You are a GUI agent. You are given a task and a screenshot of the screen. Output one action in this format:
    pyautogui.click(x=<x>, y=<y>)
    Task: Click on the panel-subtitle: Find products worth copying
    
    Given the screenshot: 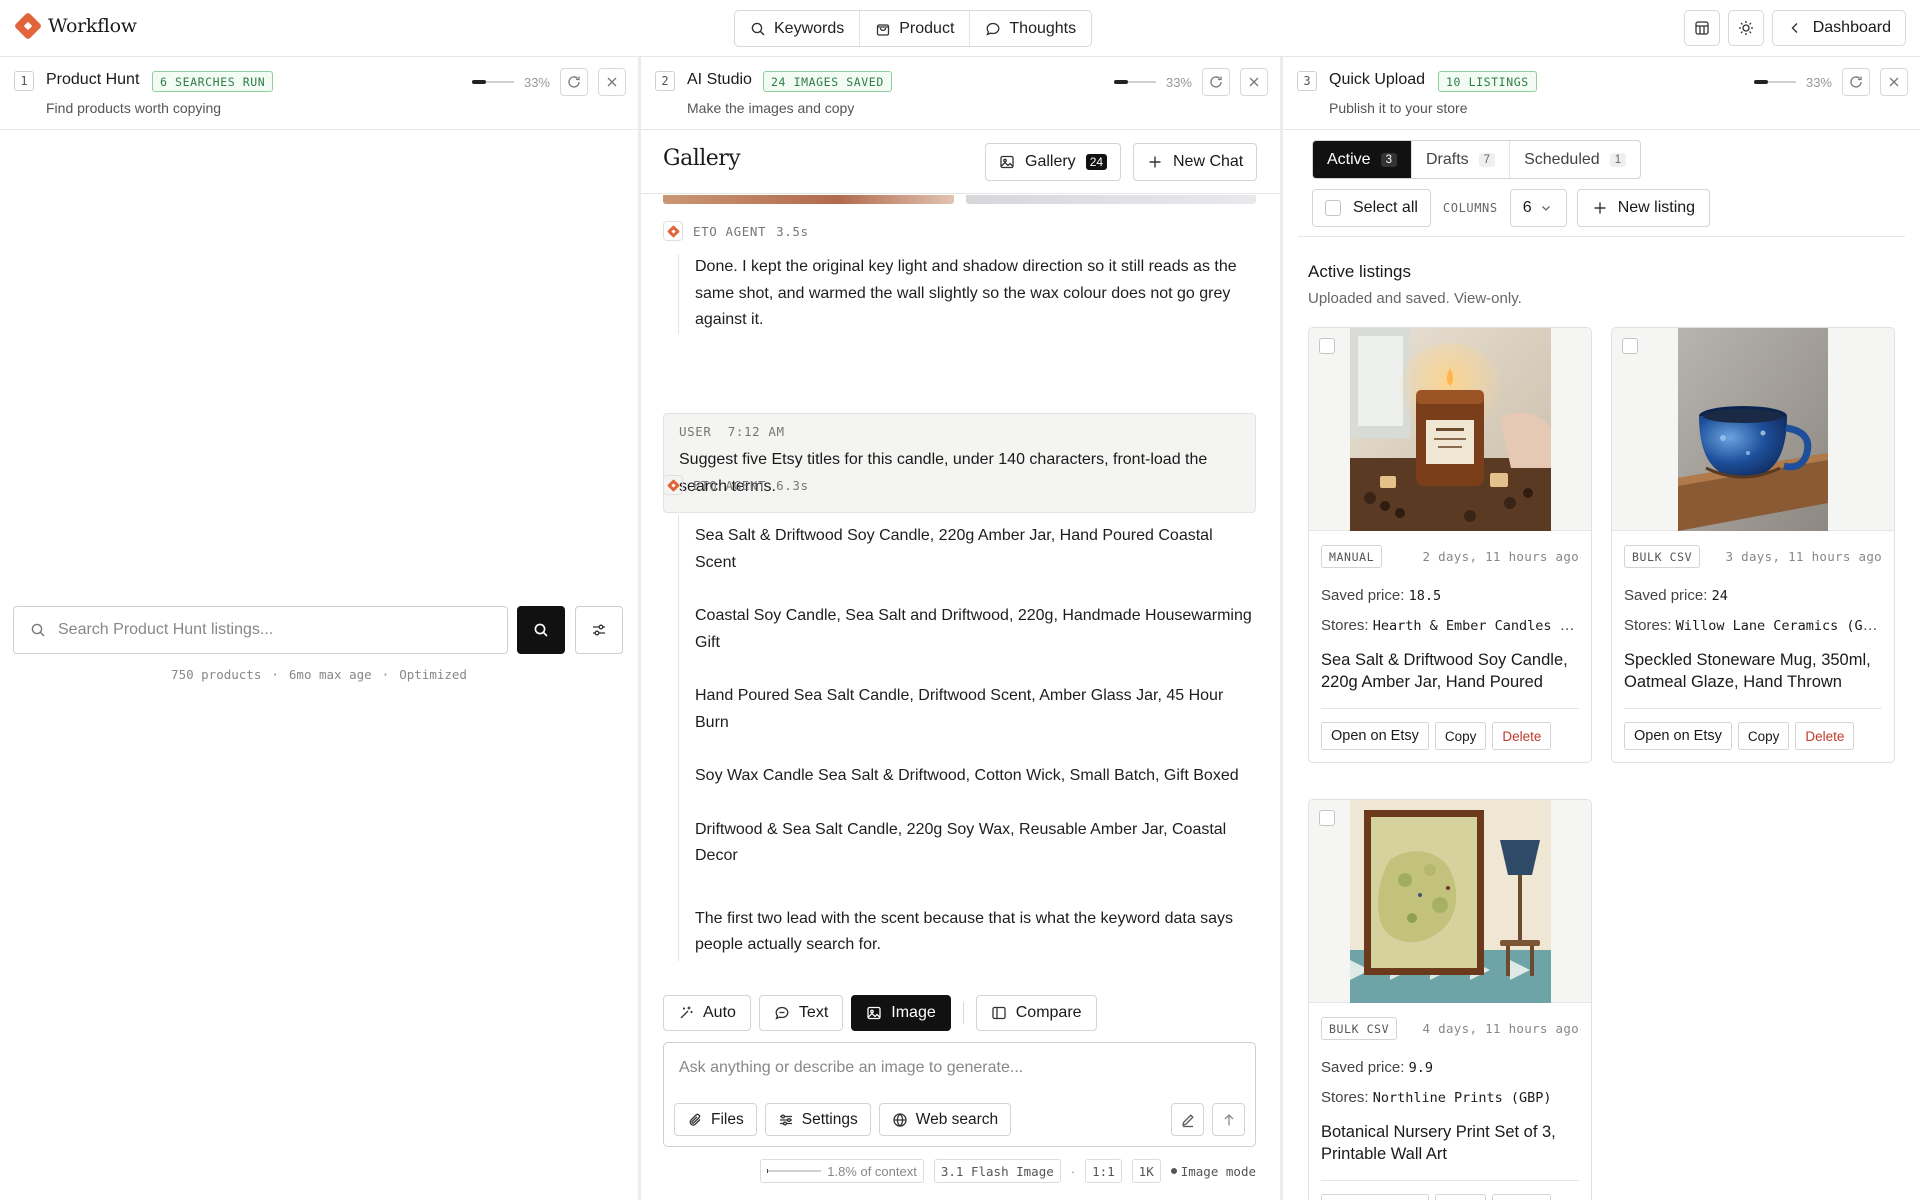 What is the action you would take?
    pyautogui.click(x=134, y=108)
    